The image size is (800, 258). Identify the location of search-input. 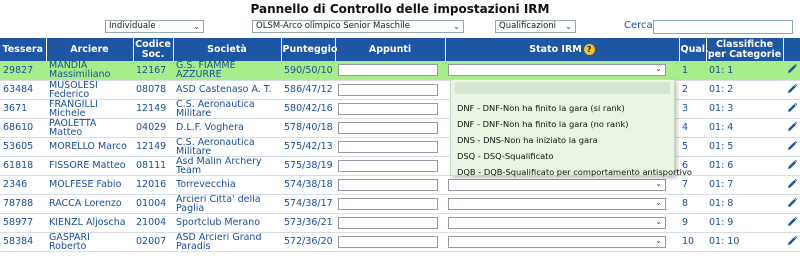
(723, 27).